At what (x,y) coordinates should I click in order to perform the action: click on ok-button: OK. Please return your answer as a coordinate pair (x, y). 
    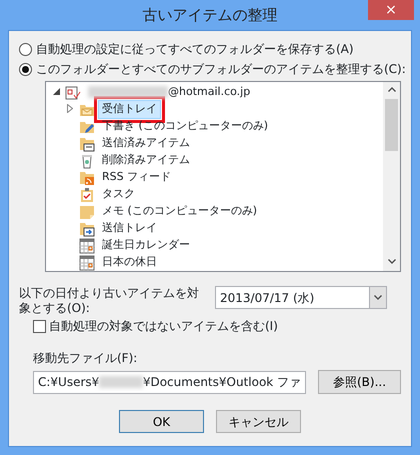
    Looking at the image, I should click on (161, 421).